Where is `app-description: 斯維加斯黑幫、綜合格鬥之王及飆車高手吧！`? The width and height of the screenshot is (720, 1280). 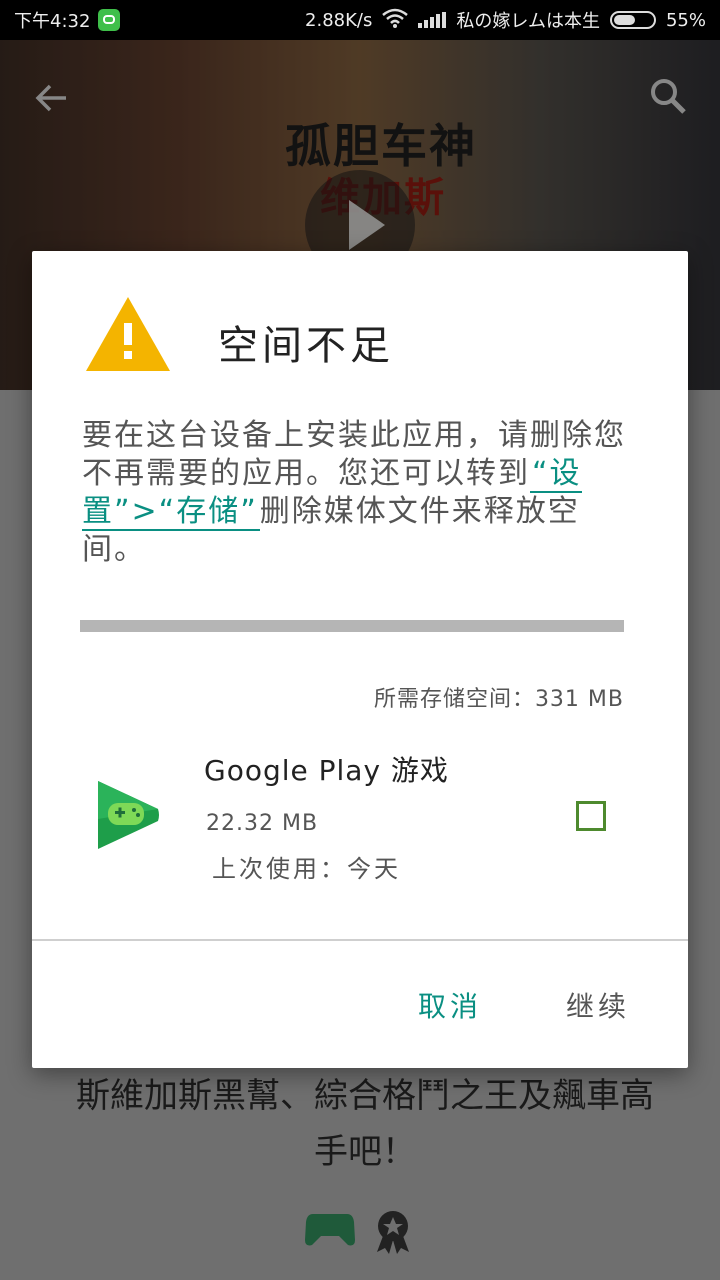 app-description: 斯維加斯黑幫、綜合格鬥之王及飆車高手吧！ is located at coordinates (365, 1124).